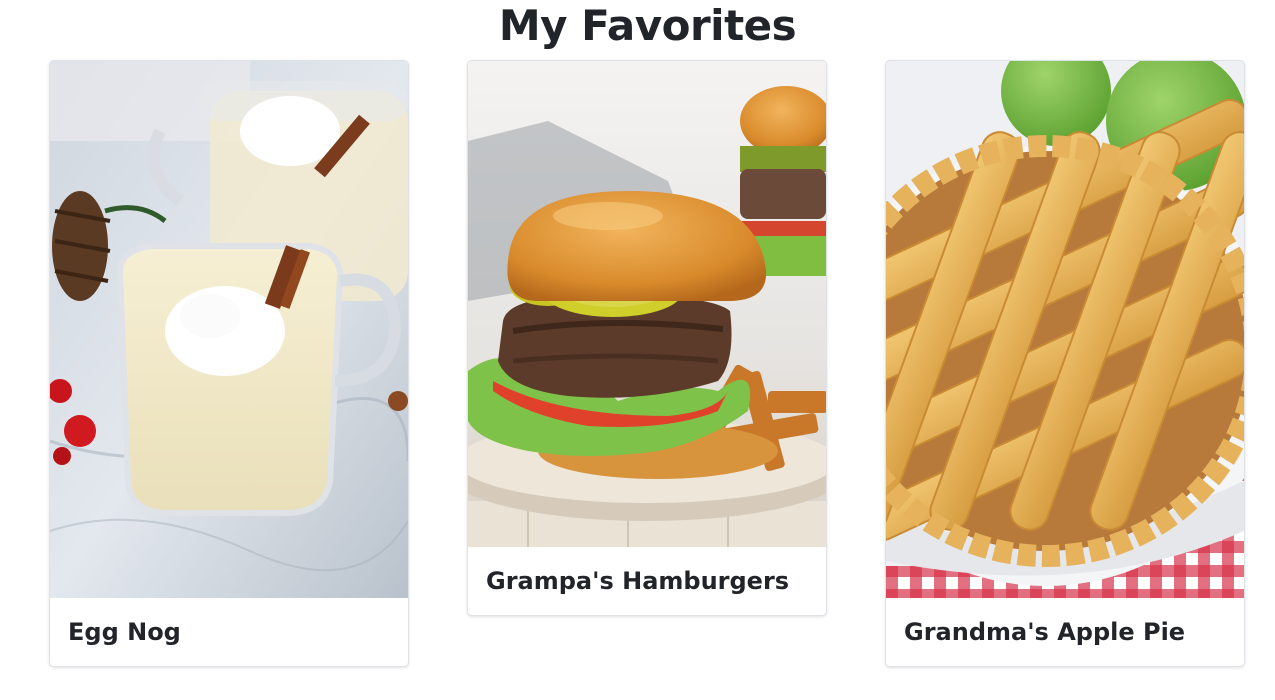 The width and height of the screenshot is (1275, 700). Describe the element at coordinates (229, 632) in the screenshot. I see `card-body: Egg Nog` at that location.